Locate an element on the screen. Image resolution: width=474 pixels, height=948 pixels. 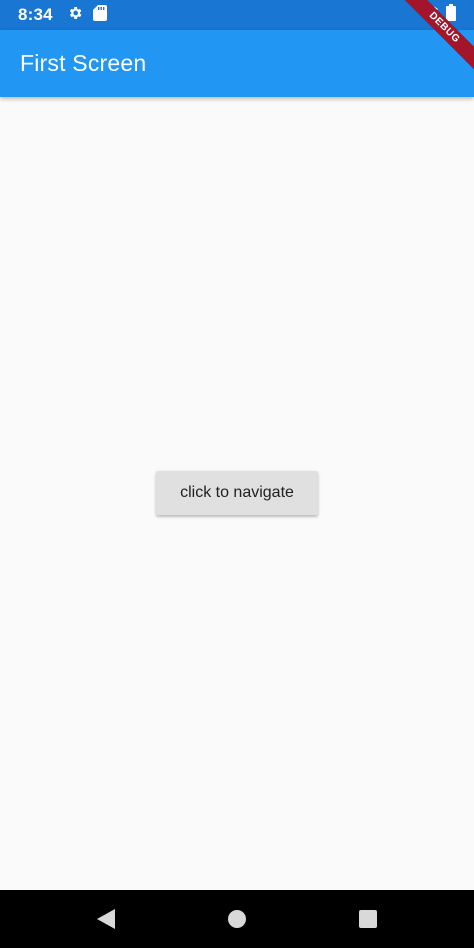
status-time: 8:34 is located at coordinates (35, 14).